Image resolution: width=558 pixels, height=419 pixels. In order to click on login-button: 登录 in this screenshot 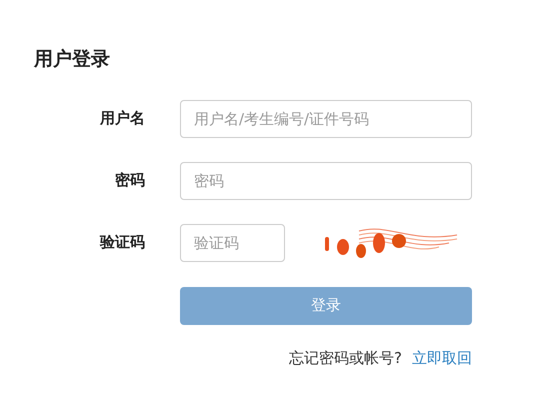, I will do `click(326, 305)`.